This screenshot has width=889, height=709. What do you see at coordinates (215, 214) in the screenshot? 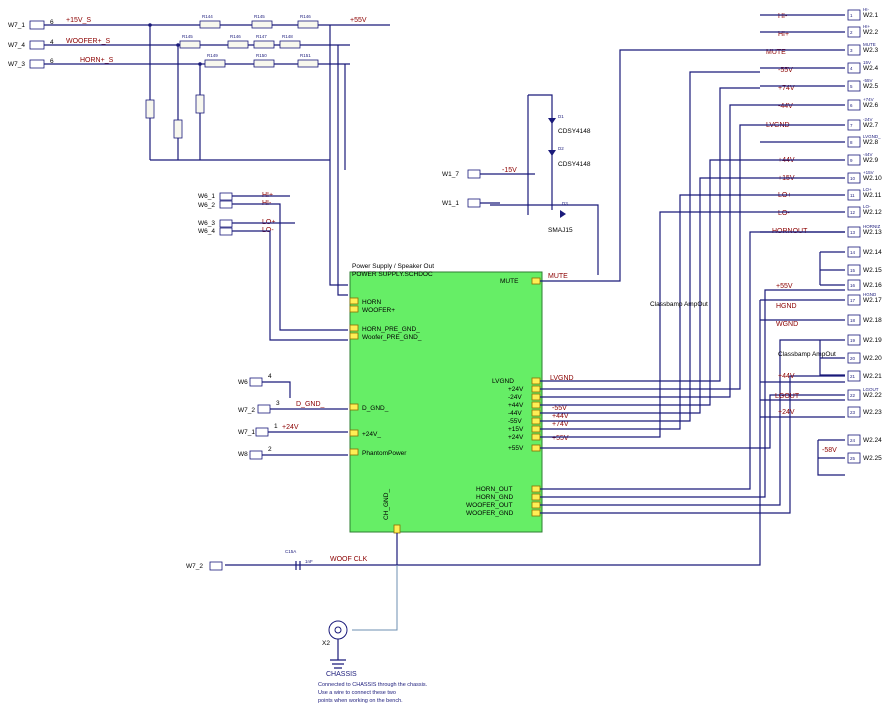
I see `mid-connectors: W6_1 W6_2 W6_3 W6_4` at bounding box center [215, 214].